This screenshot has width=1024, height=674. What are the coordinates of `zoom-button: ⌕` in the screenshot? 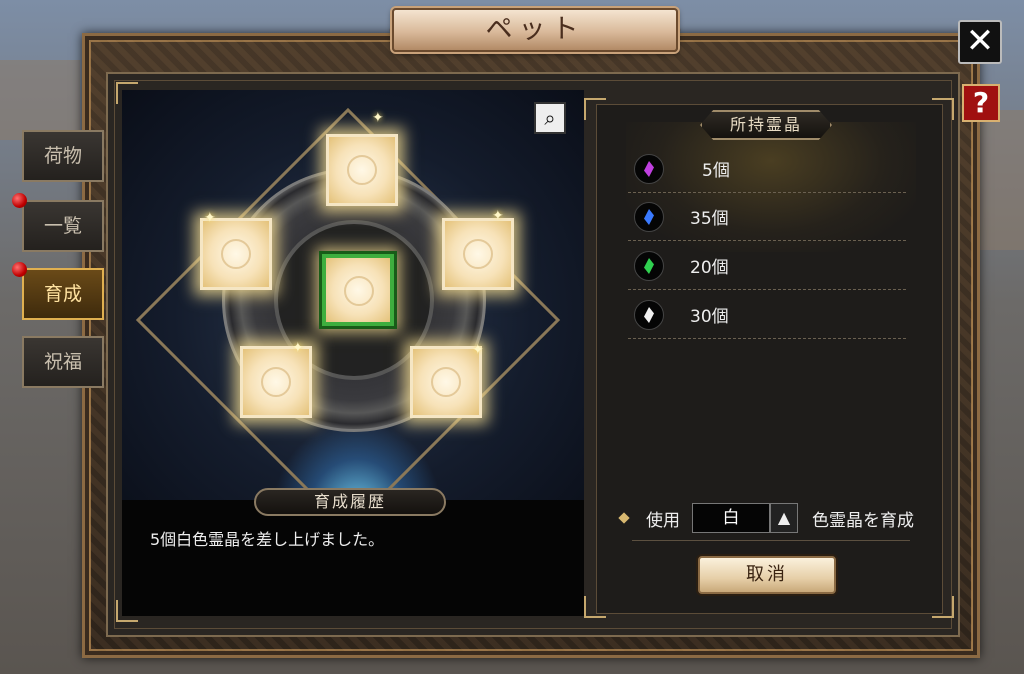 It's located at (550, 118).